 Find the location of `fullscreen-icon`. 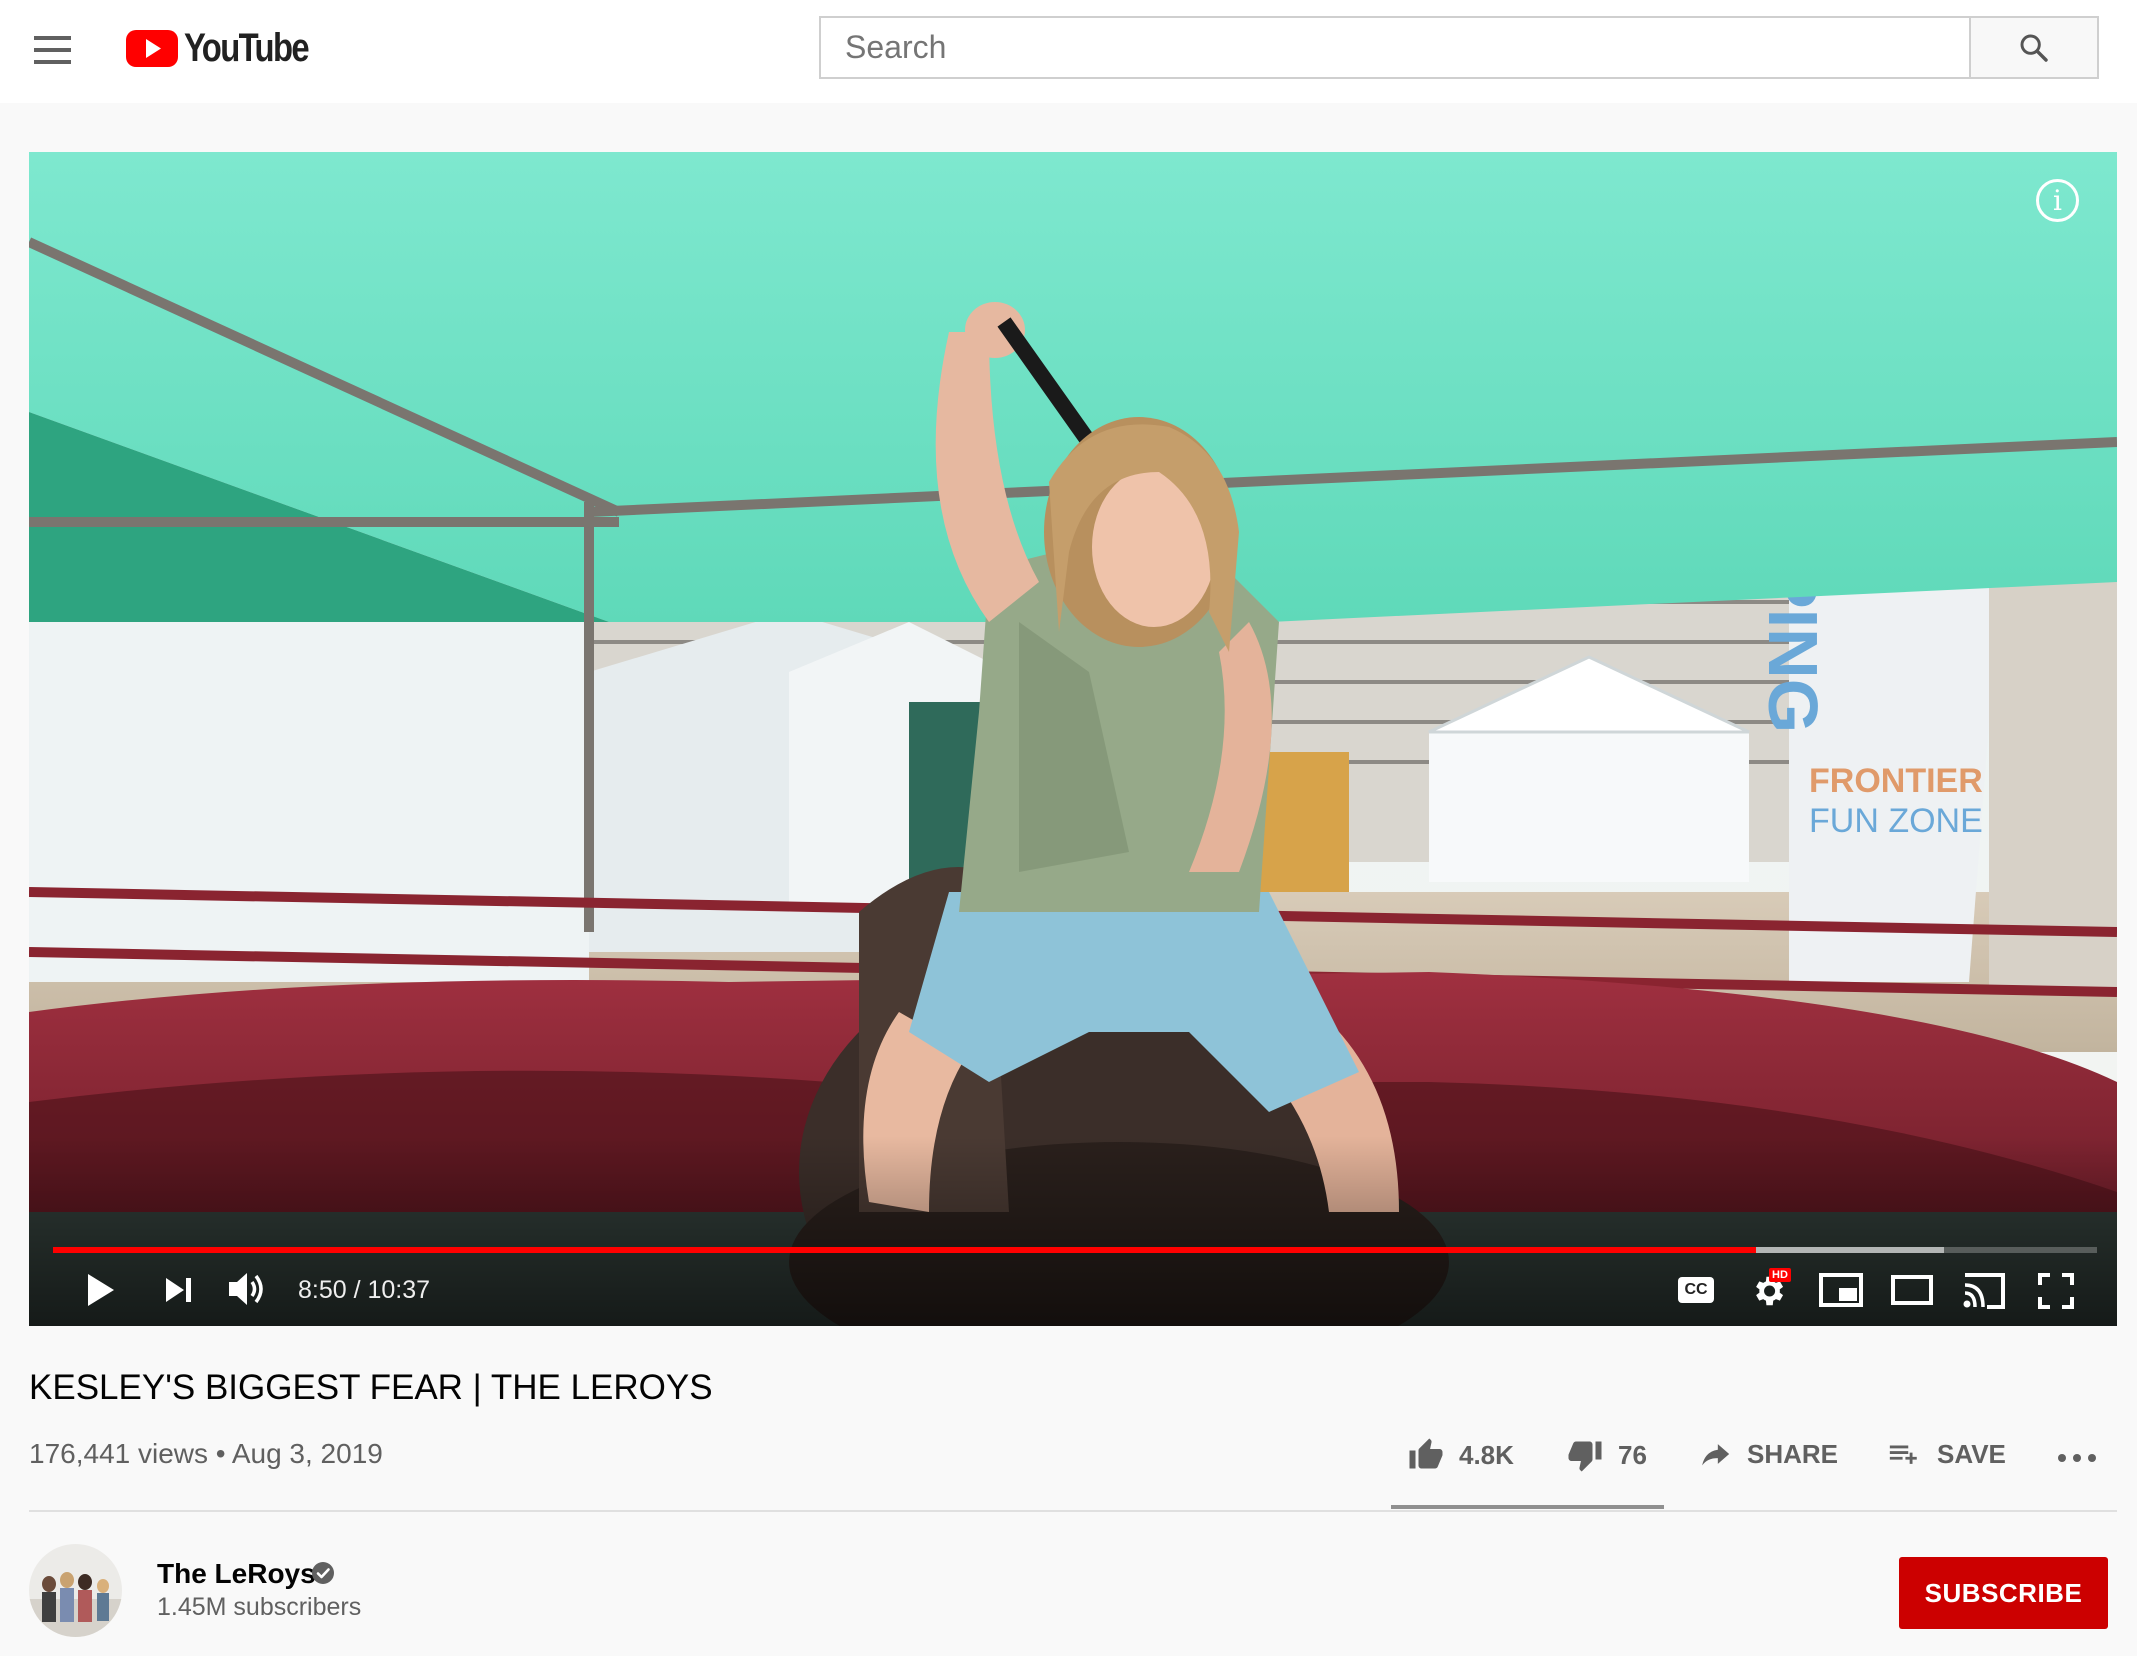

fullscreen-icon is located at coordinates (2056, 1291).